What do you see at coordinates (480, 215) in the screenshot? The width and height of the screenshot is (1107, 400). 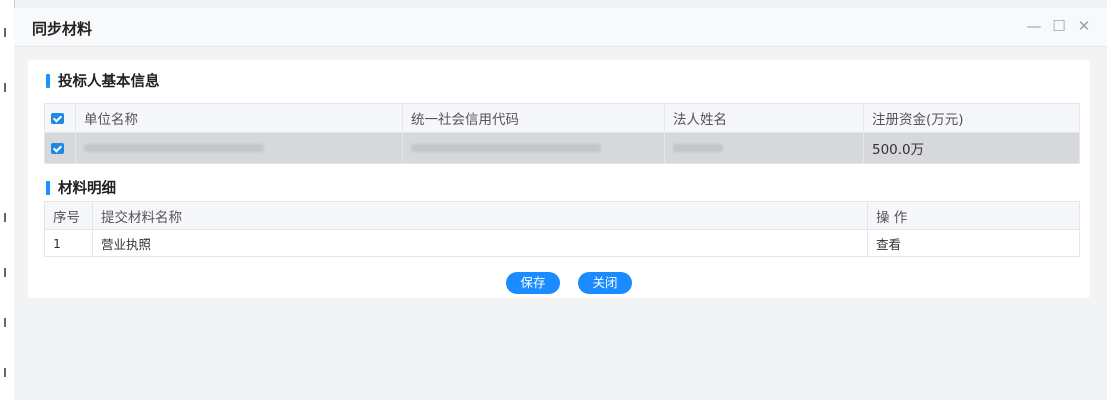 I see `column-header-material-name: 提交材料名称` at bounding box center [480, 215].